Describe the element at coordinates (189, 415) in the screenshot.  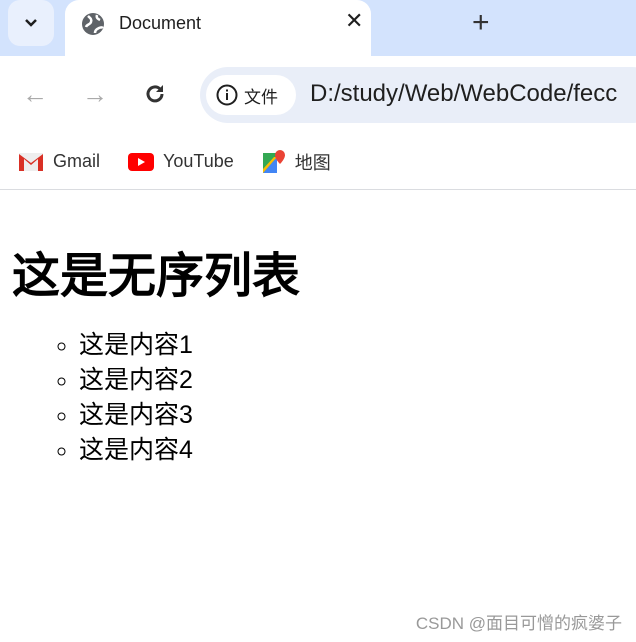
I see `list-item: 这是内容3` at that location.